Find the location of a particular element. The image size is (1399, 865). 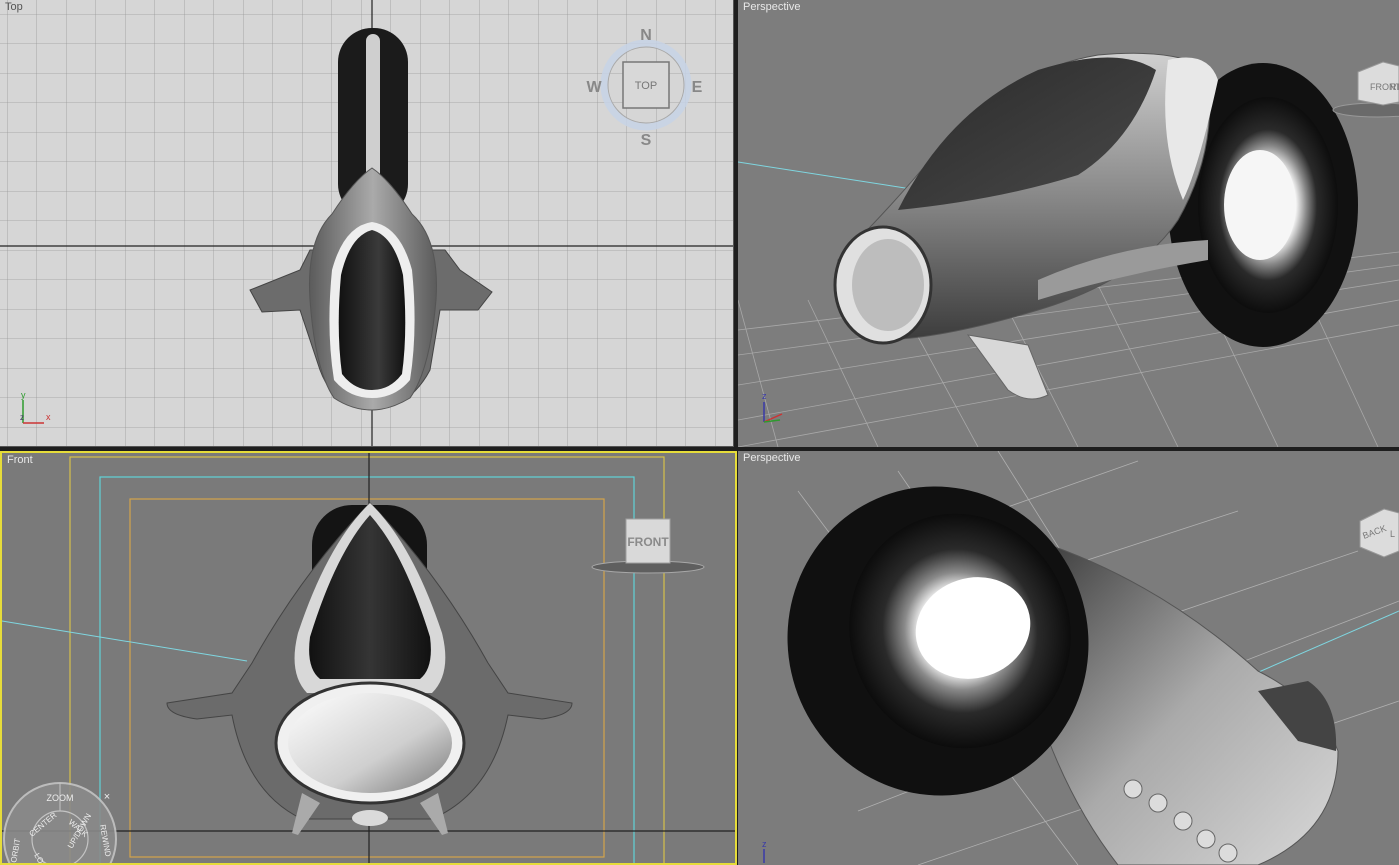

viewport-label-persp1: Perspective is located at coordinates (771, 7).